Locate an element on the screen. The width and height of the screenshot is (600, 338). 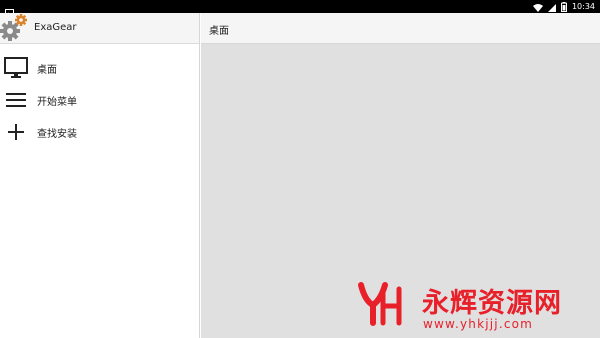
menu-item-label: 查找安装 is located at coordinates (57, 134).